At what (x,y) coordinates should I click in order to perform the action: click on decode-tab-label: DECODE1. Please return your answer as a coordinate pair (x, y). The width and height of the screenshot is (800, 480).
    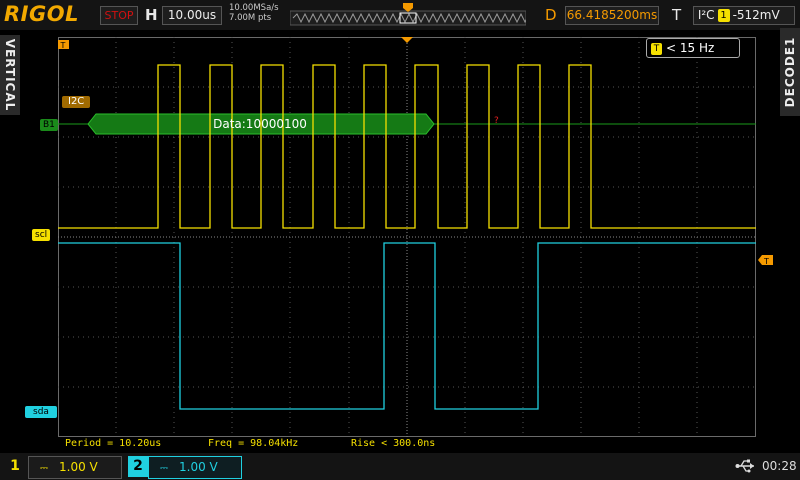
    Looking at the image, I should click on (790, 72).